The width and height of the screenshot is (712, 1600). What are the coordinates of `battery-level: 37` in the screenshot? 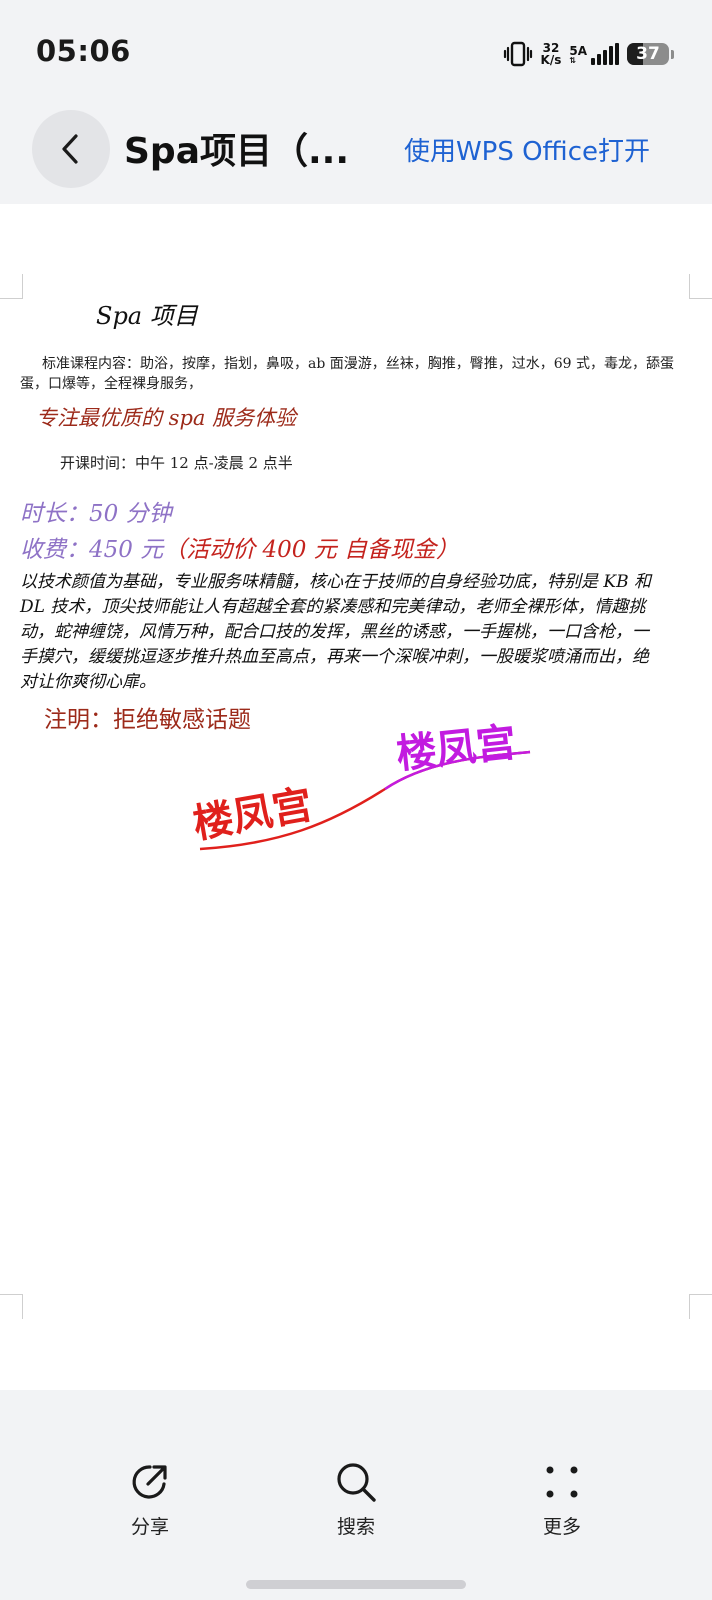 It's located at (648, 54).